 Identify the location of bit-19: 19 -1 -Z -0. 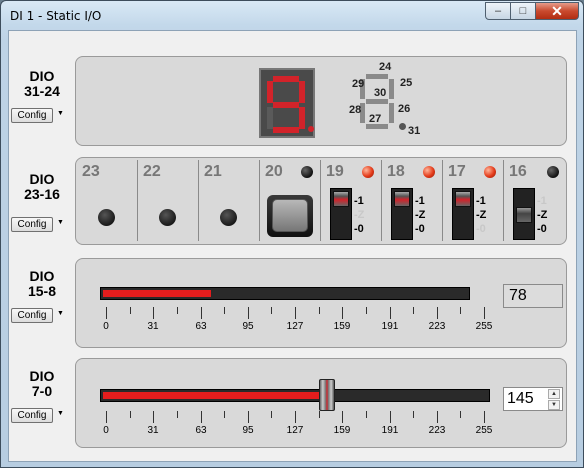
(350, 200).